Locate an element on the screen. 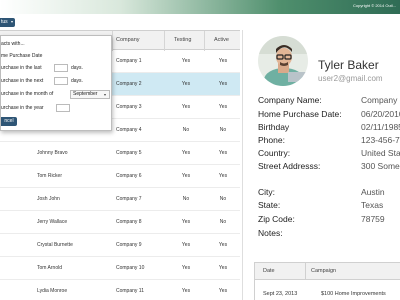 The image size is (400, 300). row-company: Company 7 is located at coordinates (129, 199).